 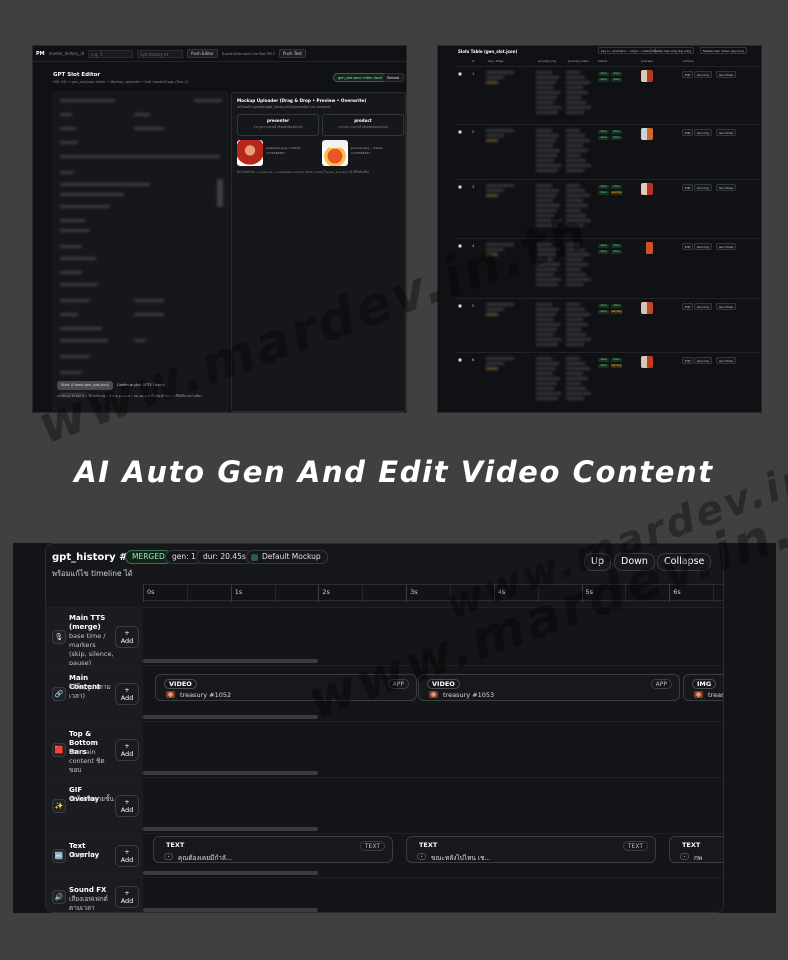 What do you see at coordinates (597, 562) in the screenshot?
I see `up-button: Up` at bounding box center [597, 562].